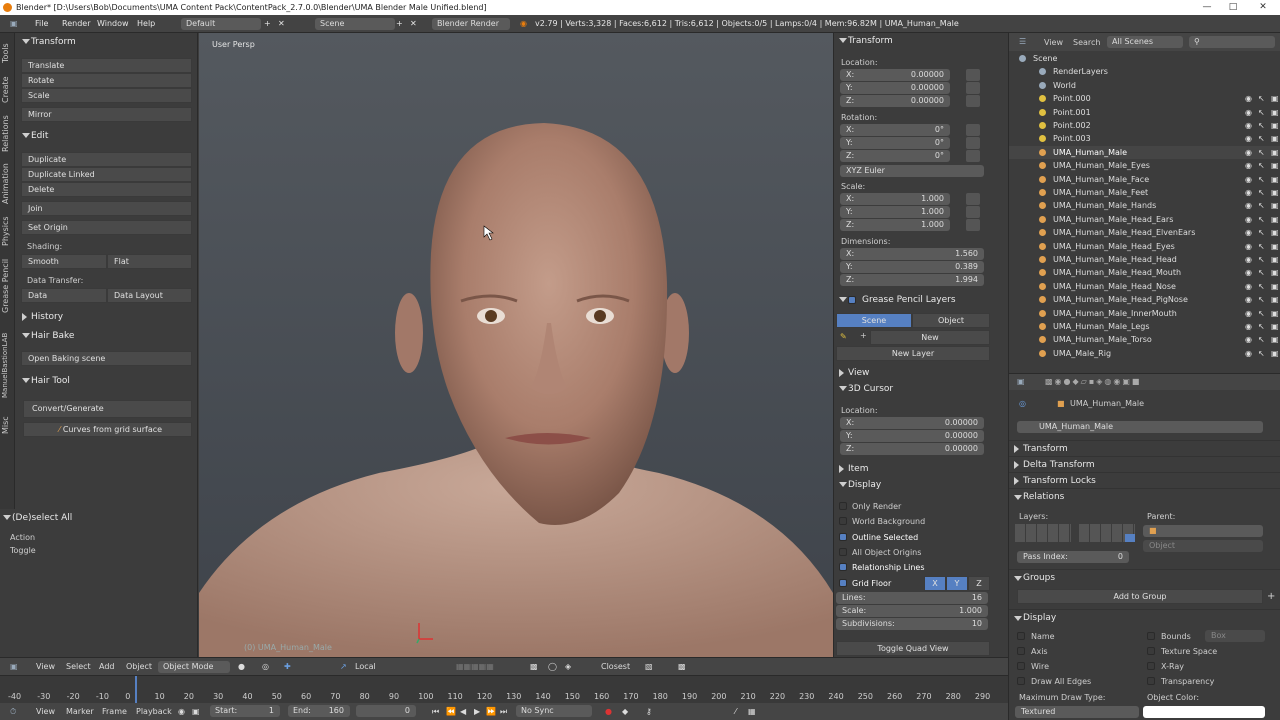  I want to click on join-button: Join, so click(106, 208).